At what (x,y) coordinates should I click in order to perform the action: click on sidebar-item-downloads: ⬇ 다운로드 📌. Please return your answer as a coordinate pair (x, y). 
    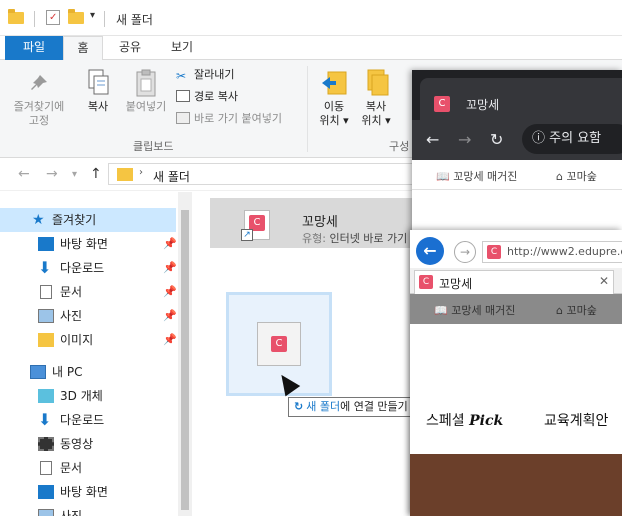
    Looking at the image, I should click on (88, 268).